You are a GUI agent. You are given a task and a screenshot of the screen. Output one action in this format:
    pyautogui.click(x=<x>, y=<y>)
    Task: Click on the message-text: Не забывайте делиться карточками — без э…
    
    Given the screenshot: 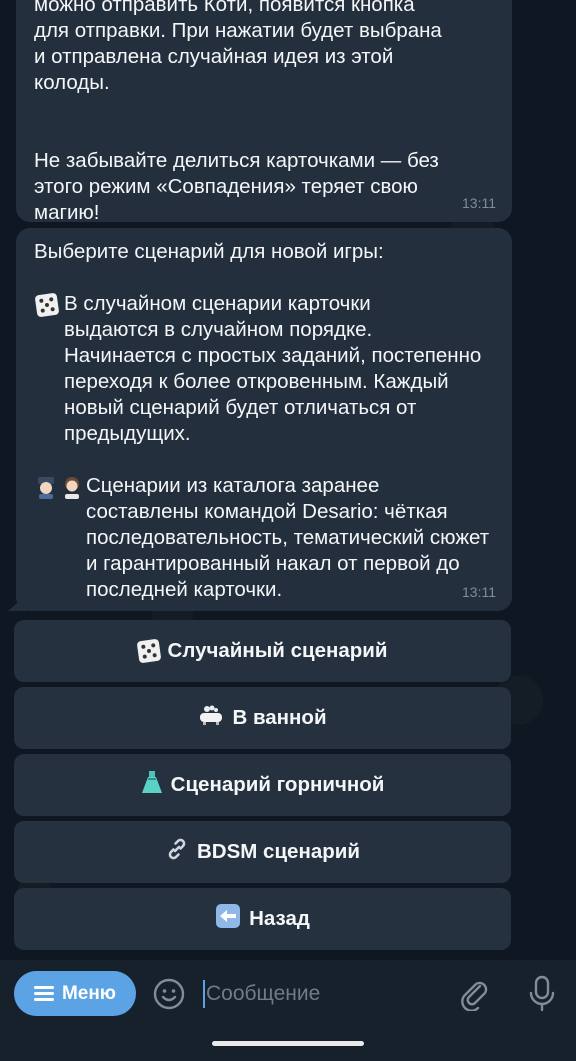 What is the action you would take?
    pyautogui.click(x=236, y=186)
    